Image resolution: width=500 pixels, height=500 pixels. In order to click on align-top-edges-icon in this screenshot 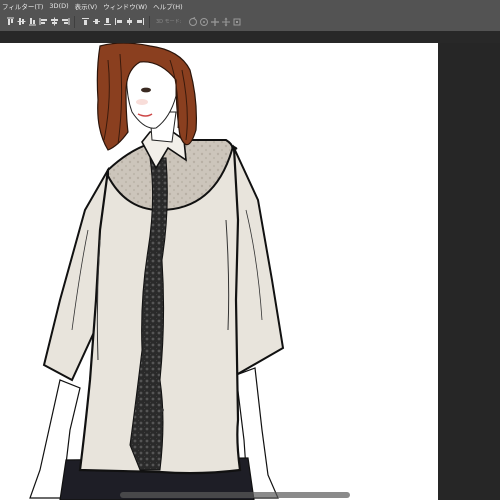, I will do `click(10, 22)`.